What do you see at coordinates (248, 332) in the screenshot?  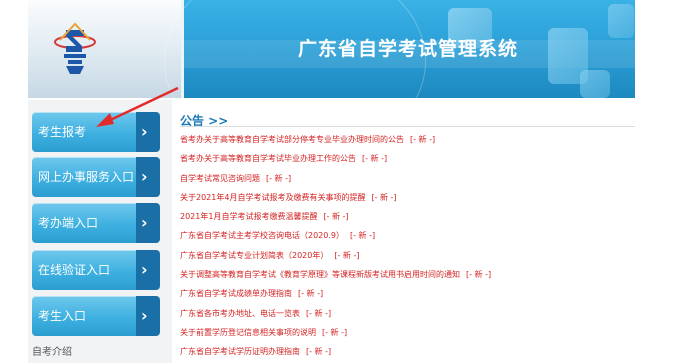 I see `announcement-link: 关于前置学历登记信息相关事项的说明` at bounding box center [248, 332].